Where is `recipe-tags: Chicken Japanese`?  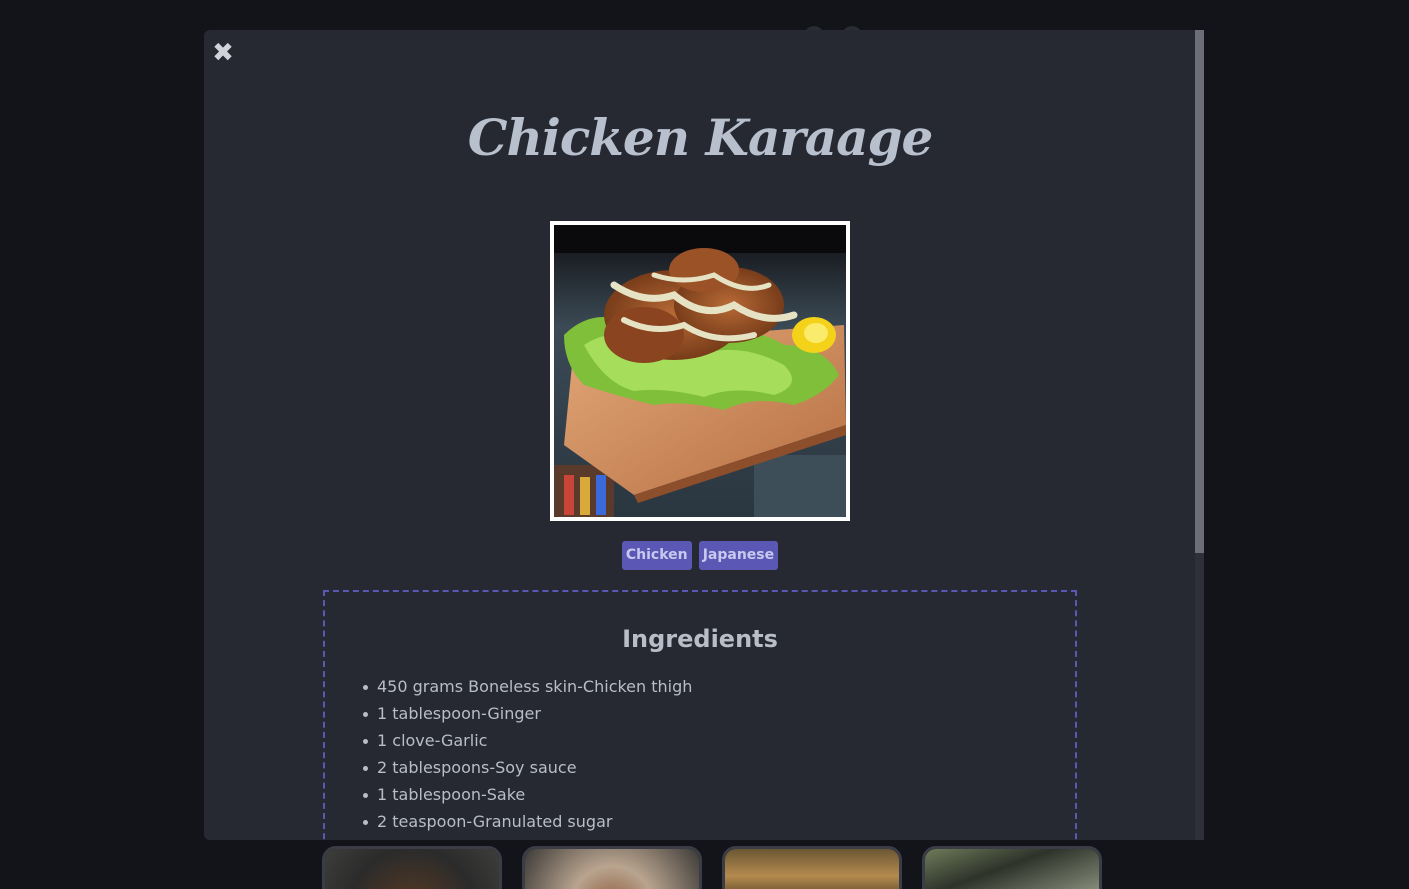 recipe-tags: Chicken Japanese is located at coordinates (700, 555).